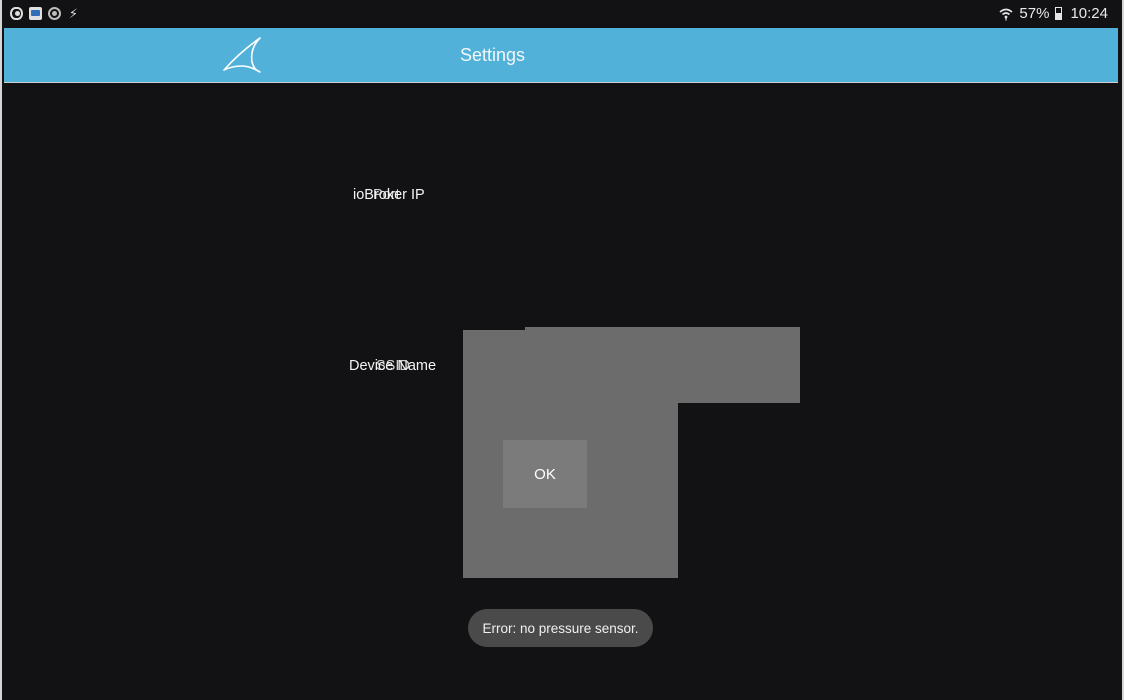 Image resolution: width=1124 pixels, height=700 pixels. I want to click on ssid-label: SSID, so click(393, 366).